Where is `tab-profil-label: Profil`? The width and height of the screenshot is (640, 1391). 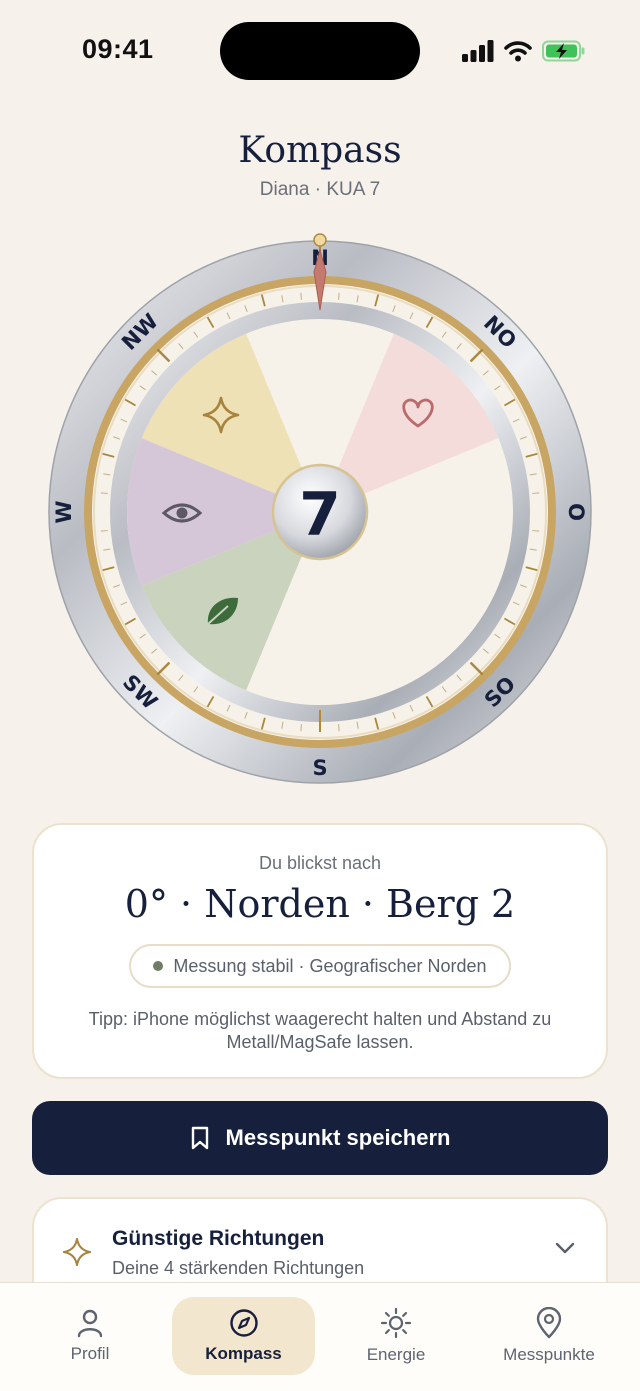
tab-profil-label: Profil is located at coordinates (90, 1353).